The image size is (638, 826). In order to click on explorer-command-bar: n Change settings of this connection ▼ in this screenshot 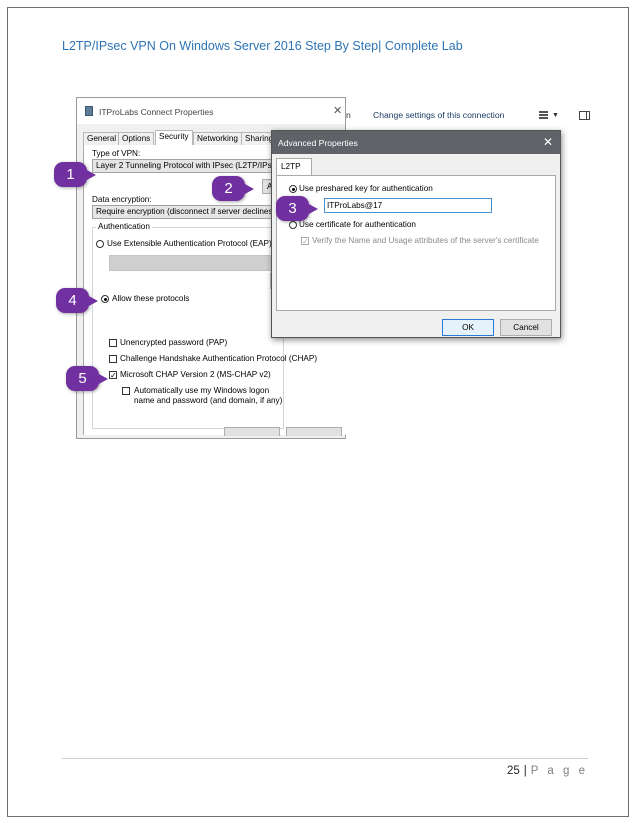, I will do `click(469, 116)`.